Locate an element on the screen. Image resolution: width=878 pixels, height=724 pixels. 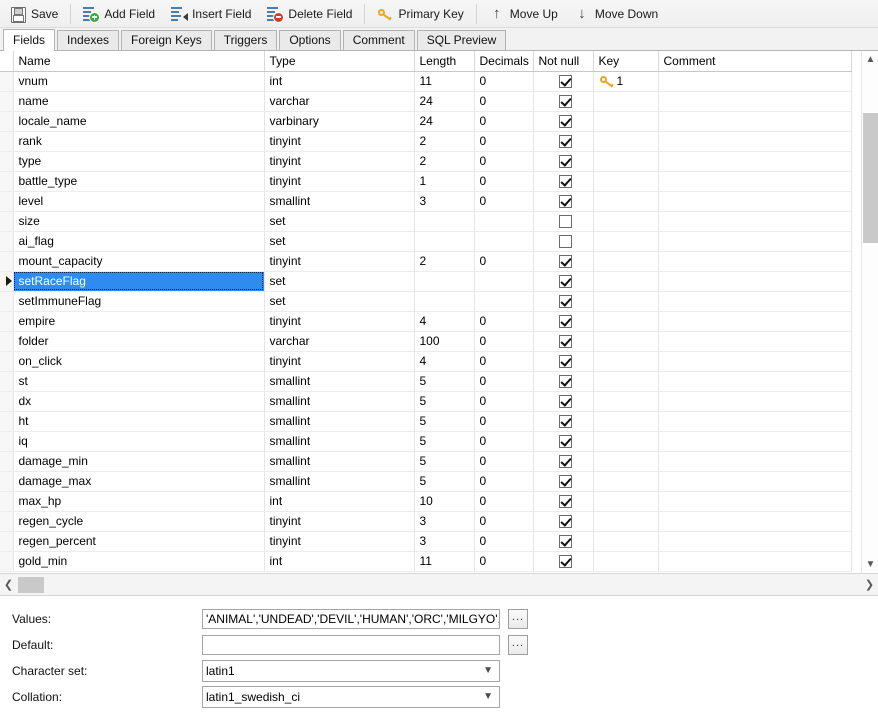
table-row: on_click tinyint 4 0 is located at coordinates (426, 361).